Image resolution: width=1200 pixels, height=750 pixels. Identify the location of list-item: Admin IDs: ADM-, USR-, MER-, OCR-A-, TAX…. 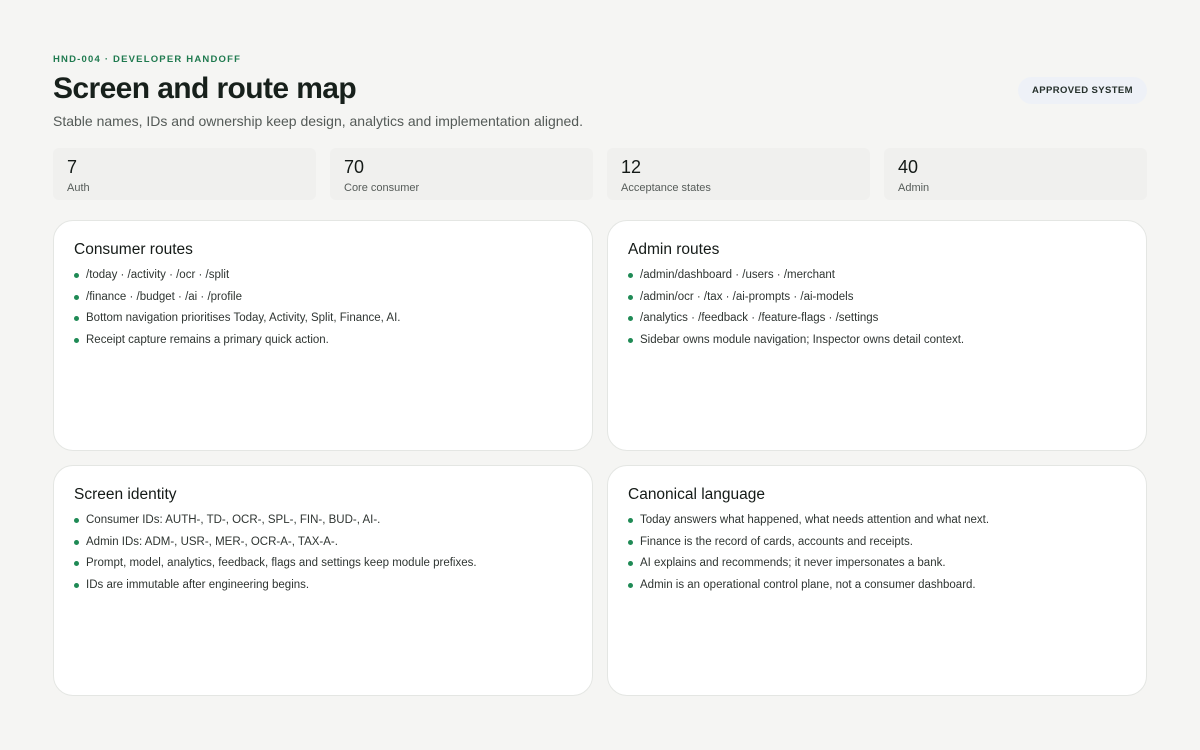
(323, 543).